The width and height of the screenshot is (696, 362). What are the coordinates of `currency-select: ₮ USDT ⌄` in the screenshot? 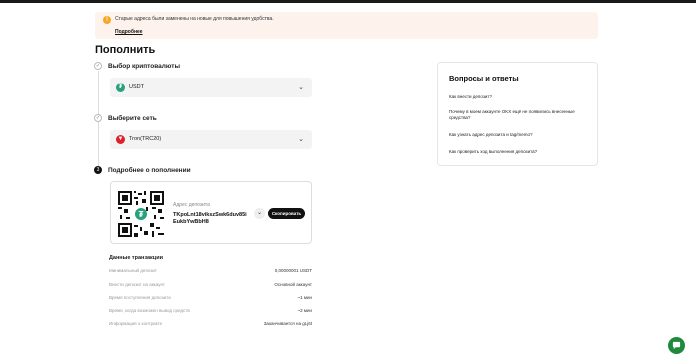 It's located at (211, 87).